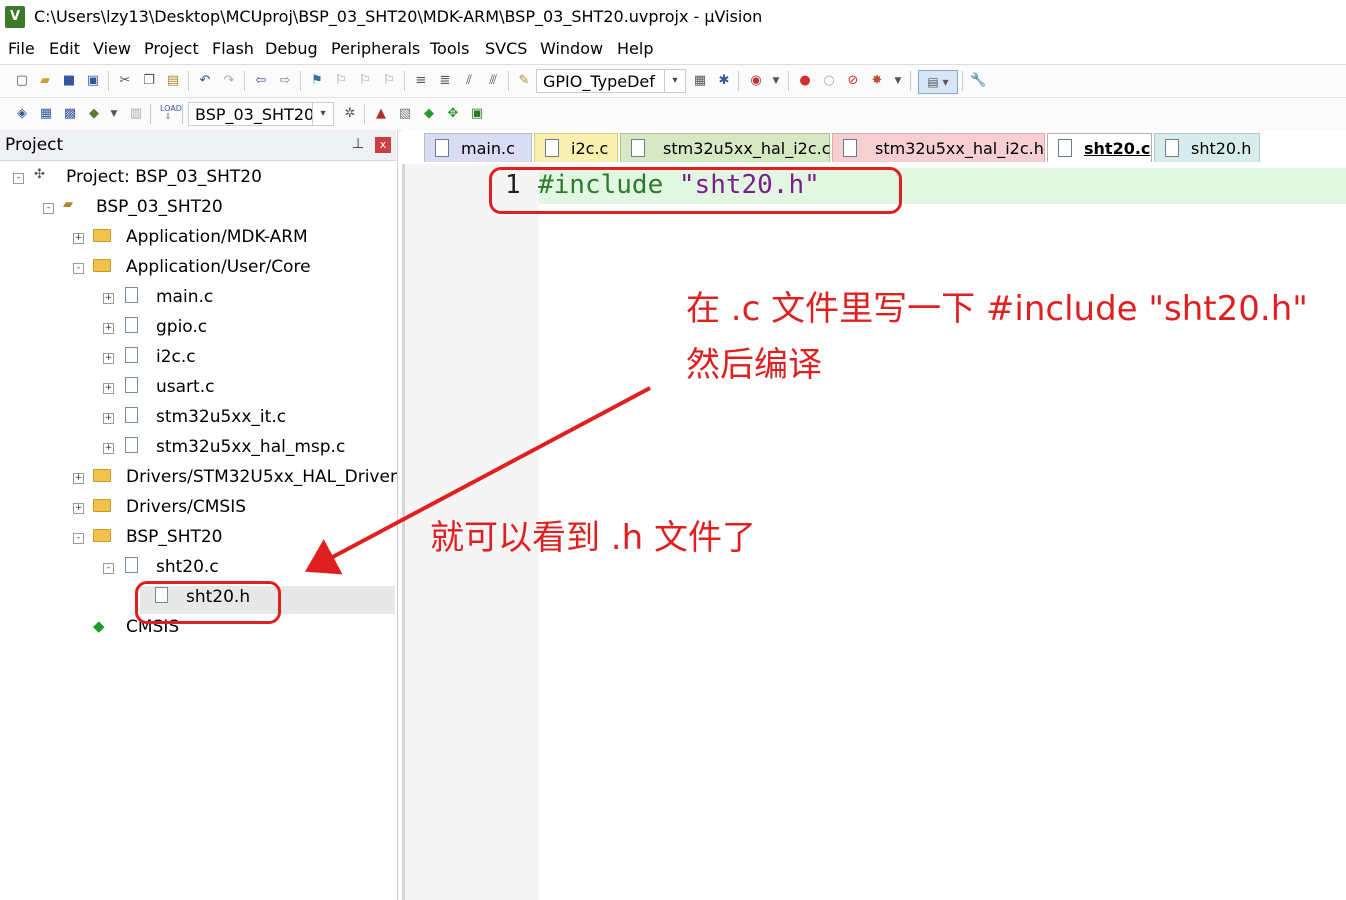 This screenshot has width=1346, height=900. I want to click on annotation-arrow-layer, so click(477, 480).